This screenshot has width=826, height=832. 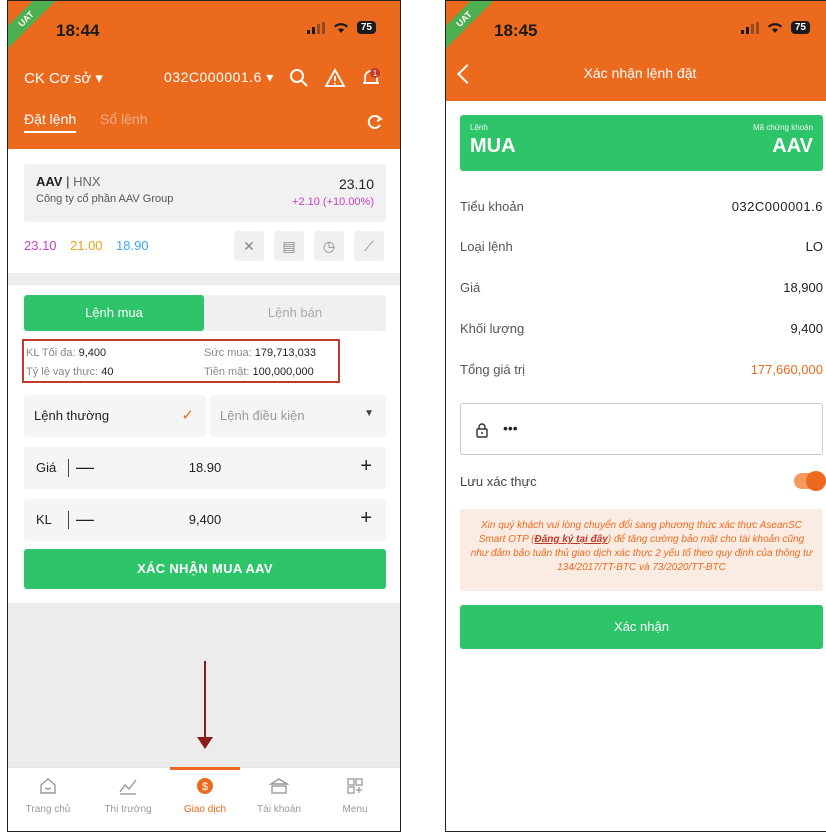 I want to click on quantity-input: 9,400, so click(x=205, y=519).